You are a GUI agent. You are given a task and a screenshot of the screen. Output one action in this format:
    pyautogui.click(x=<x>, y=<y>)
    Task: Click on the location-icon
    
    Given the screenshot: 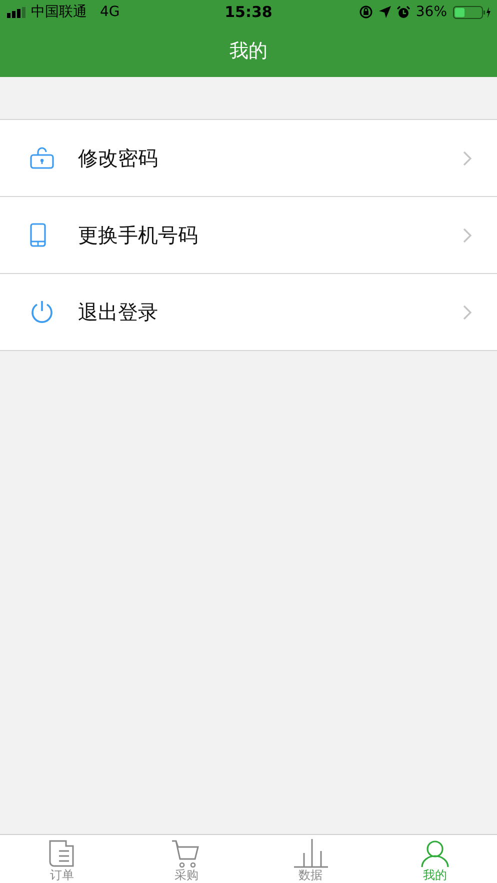 What is the action you would take?
    pyautogui.click(x=384, y=12)
    